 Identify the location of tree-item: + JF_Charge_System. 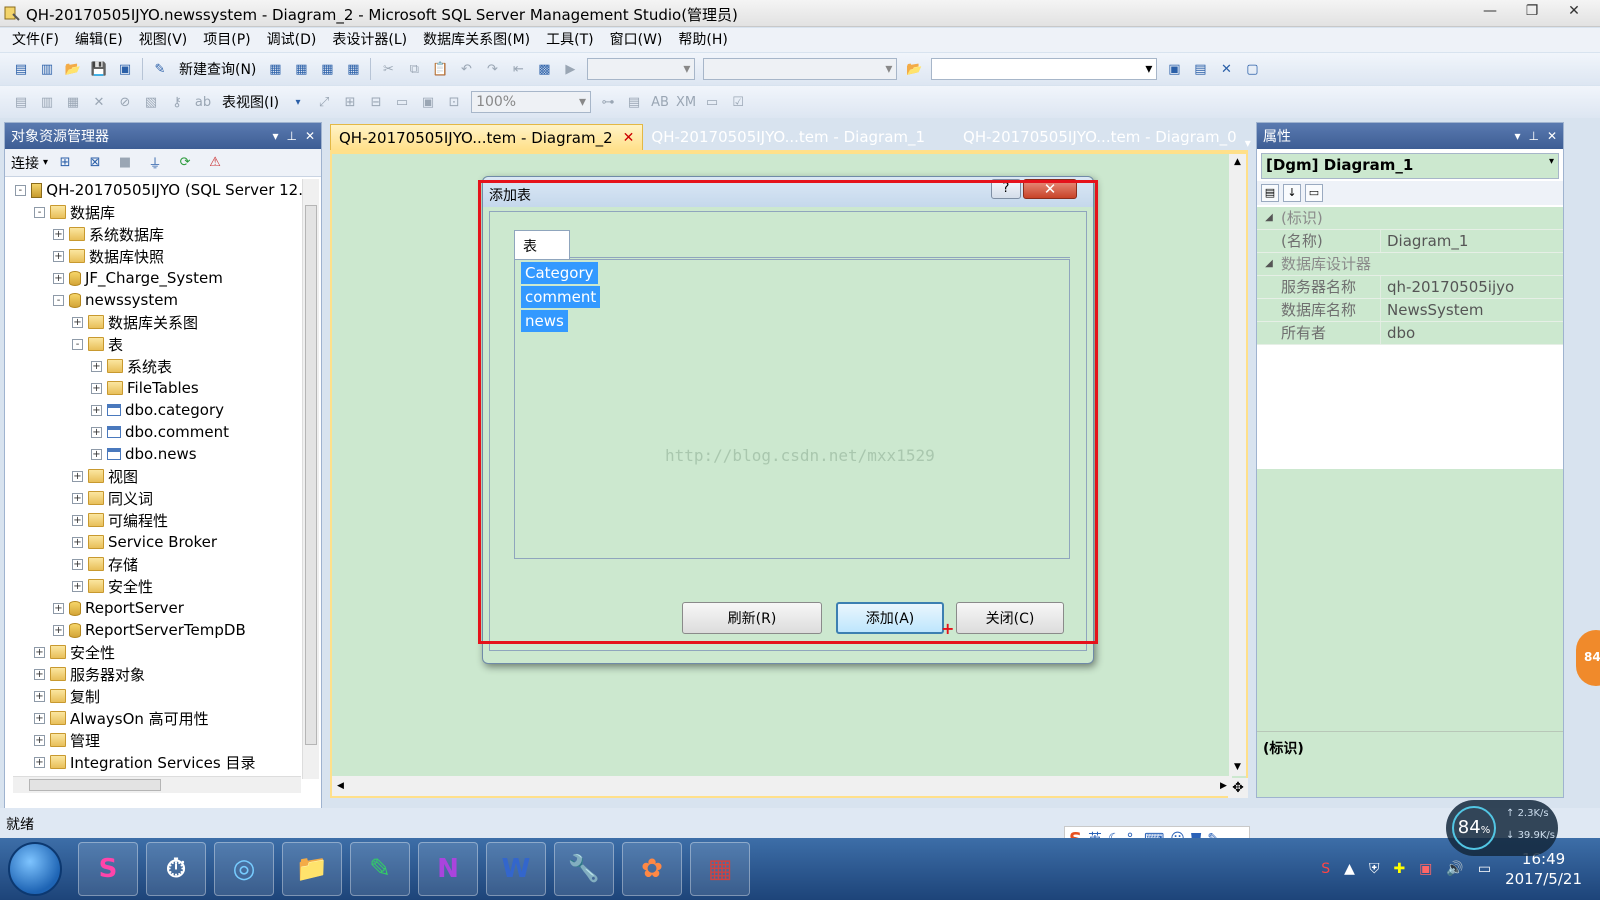
(154, 278).